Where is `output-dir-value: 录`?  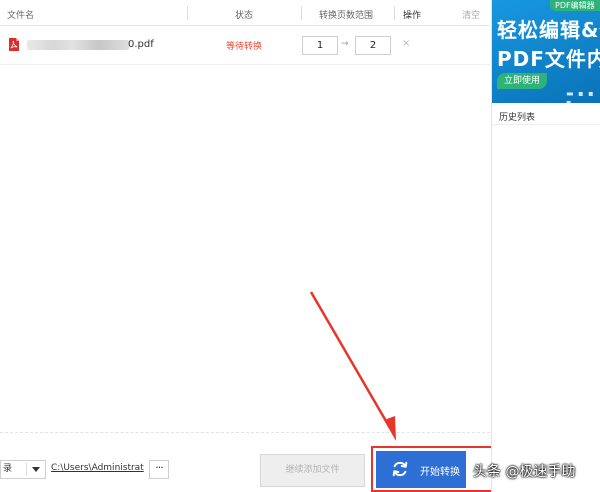 output-dir-value: 录 is located at coordinates (8, 469).